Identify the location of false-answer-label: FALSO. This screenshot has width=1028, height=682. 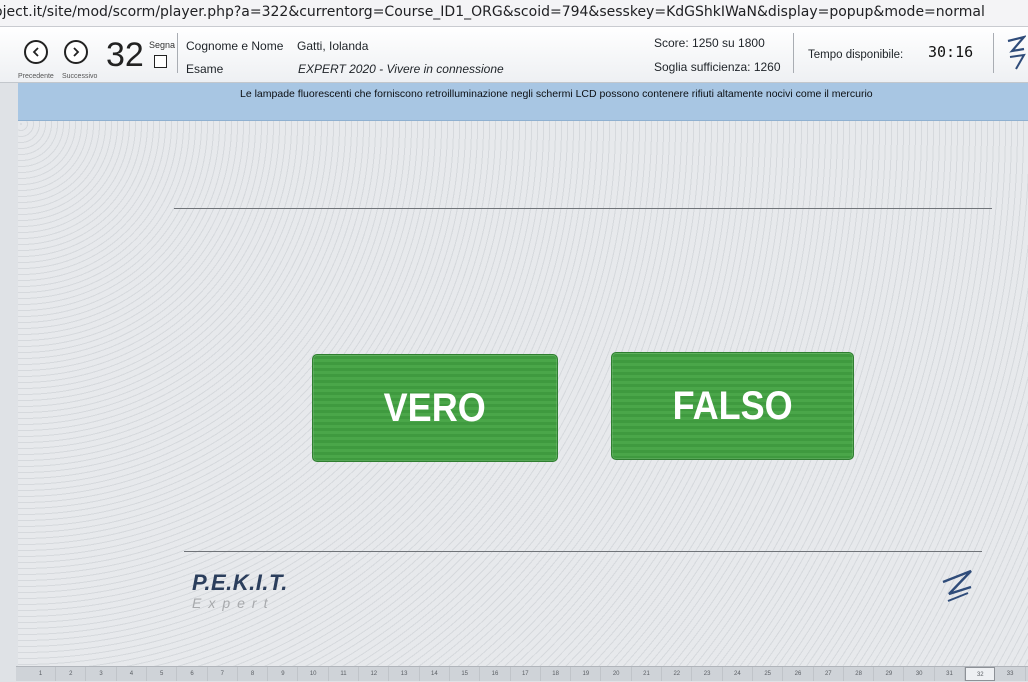
(732, 405).